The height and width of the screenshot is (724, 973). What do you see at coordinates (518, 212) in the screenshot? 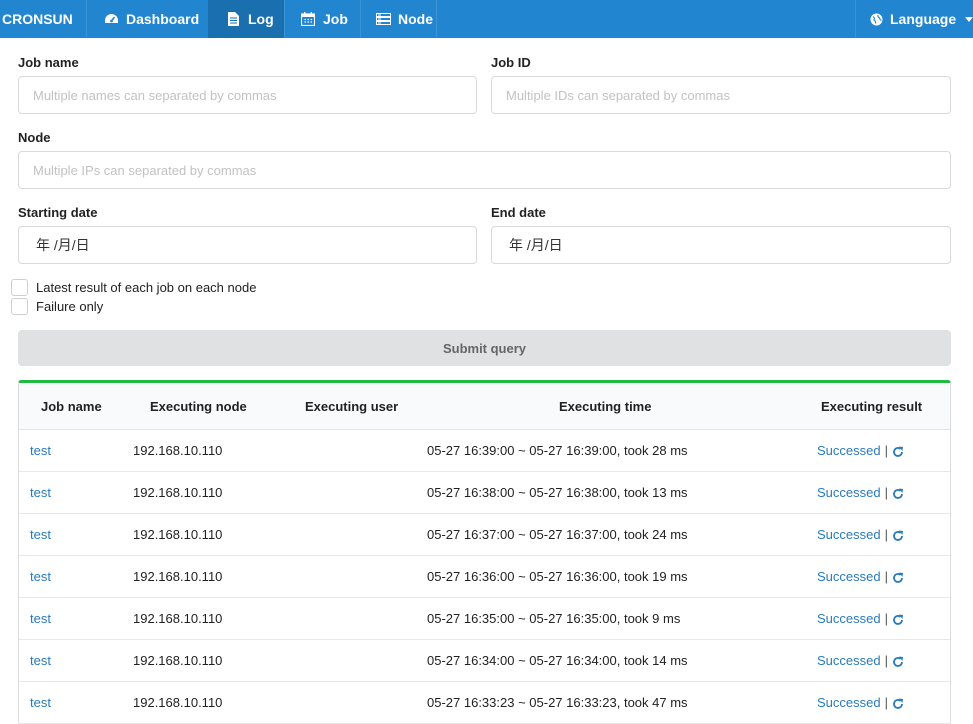
I see `end-date-label: End date` at bounding box center [518, 212].